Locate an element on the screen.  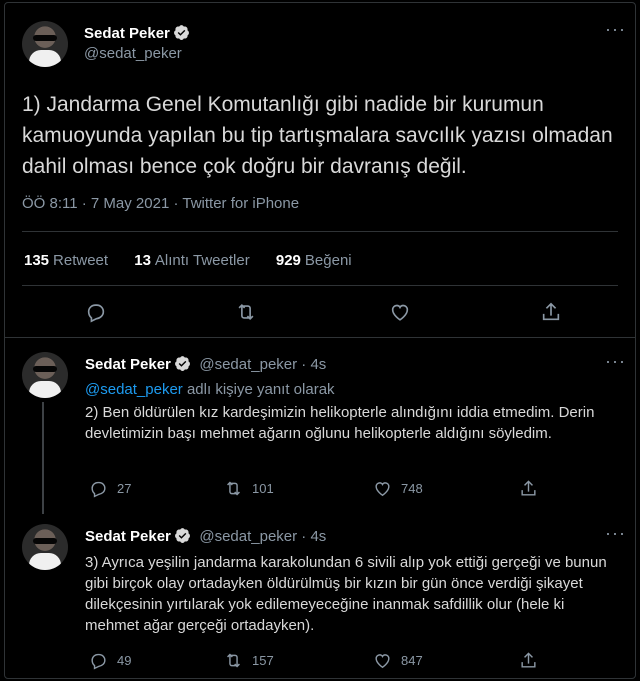
thread-line is located at coordinates (43, 458).